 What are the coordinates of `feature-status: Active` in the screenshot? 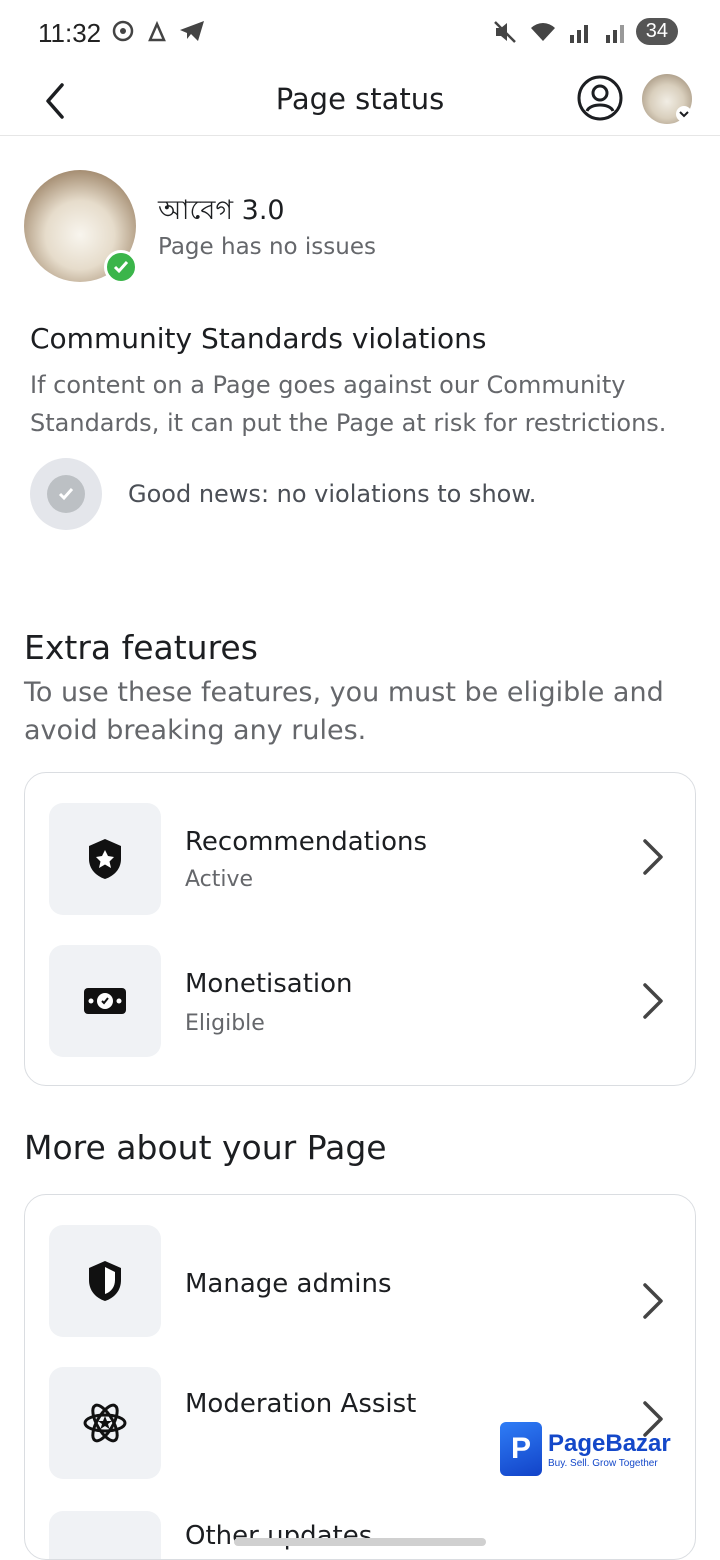 It's located at (219, 879).